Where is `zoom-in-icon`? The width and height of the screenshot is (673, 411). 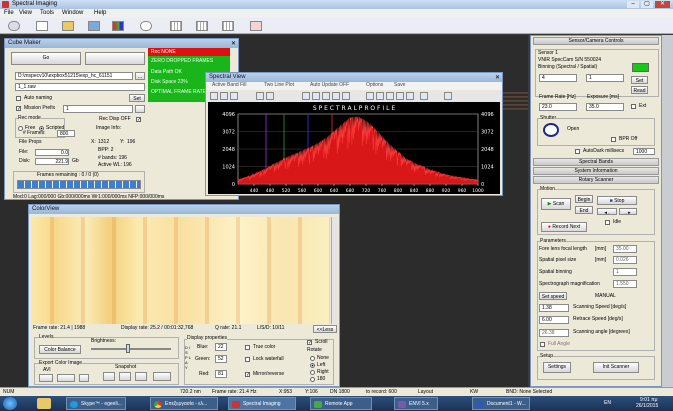
zoom-in-icon is located at coordinates (260, 96).